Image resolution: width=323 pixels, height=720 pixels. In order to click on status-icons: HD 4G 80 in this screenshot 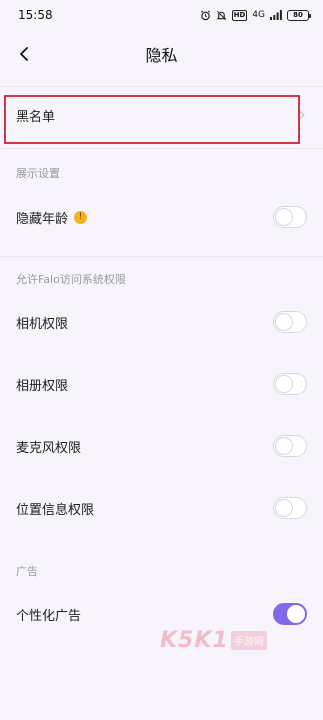, I will do `click(255, 15)`.